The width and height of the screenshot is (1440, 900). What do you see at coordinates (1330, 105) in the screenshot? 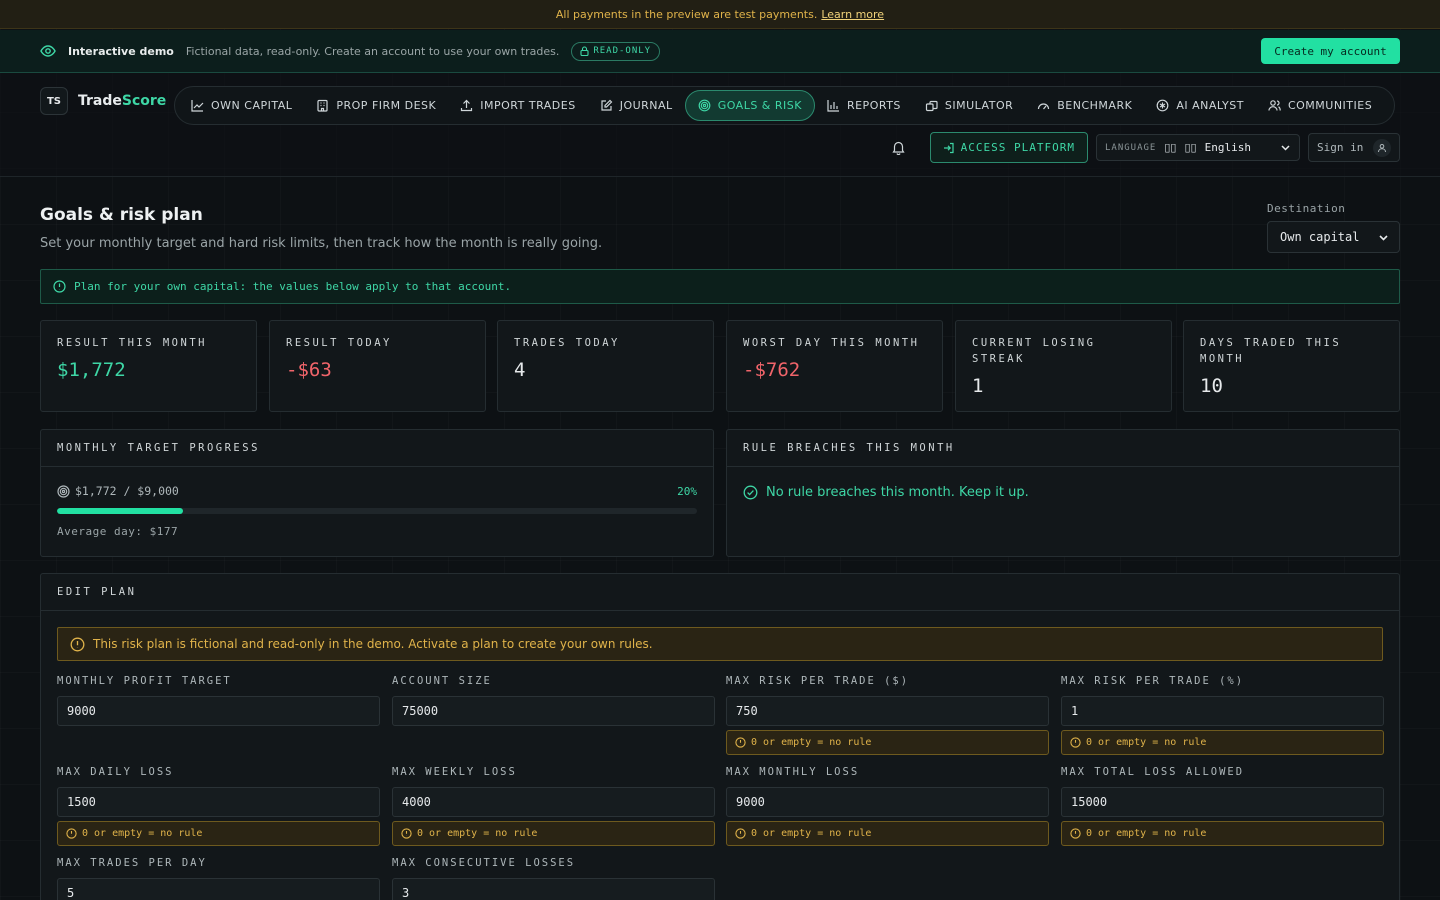
I see `nav-label: COMMUNITIES` at bounding box center [1330, 105].